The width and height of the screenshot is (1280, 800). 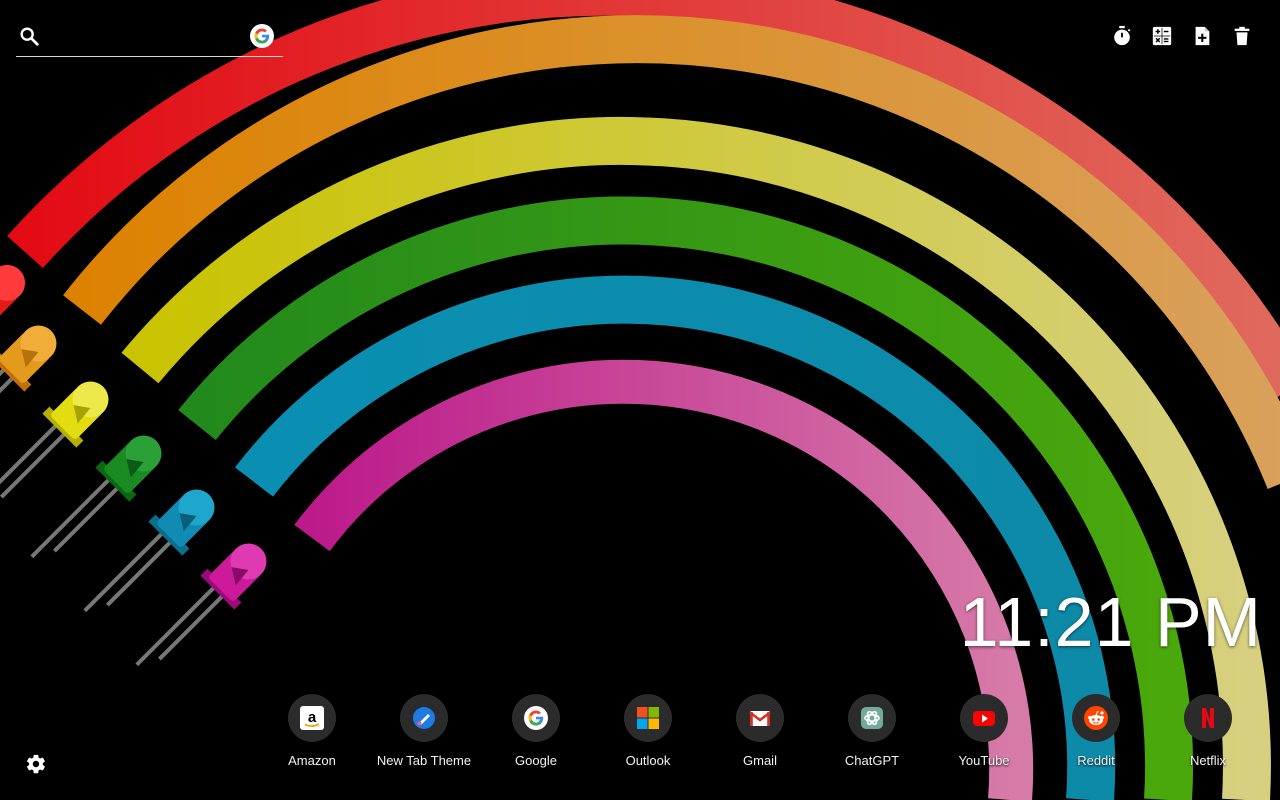 I want to click on shortcut-label: Gmail, so click(x=760, y=760).